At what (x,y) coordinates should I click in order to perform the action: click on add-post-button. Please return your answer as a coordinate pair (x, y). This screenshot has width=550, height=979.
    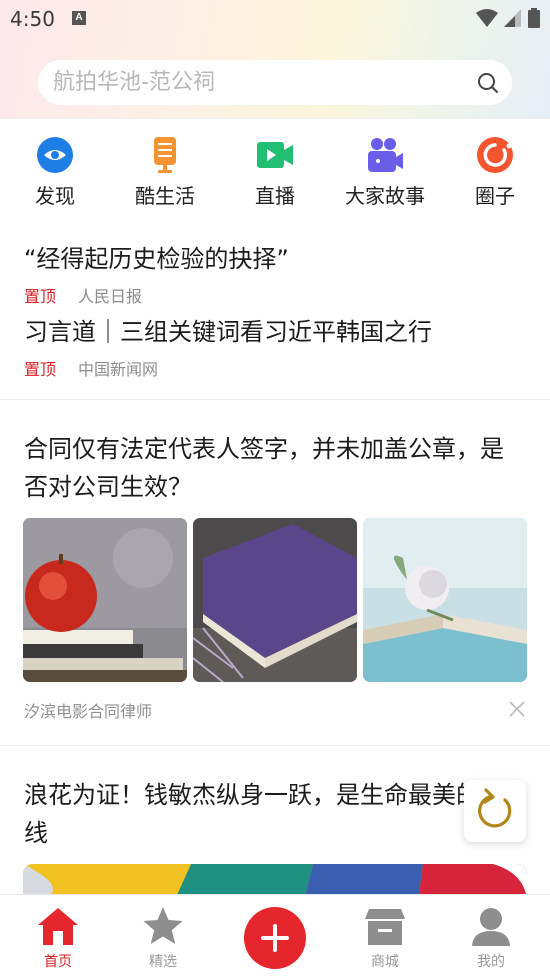
    Looking at the image, I should click on (275, 938).